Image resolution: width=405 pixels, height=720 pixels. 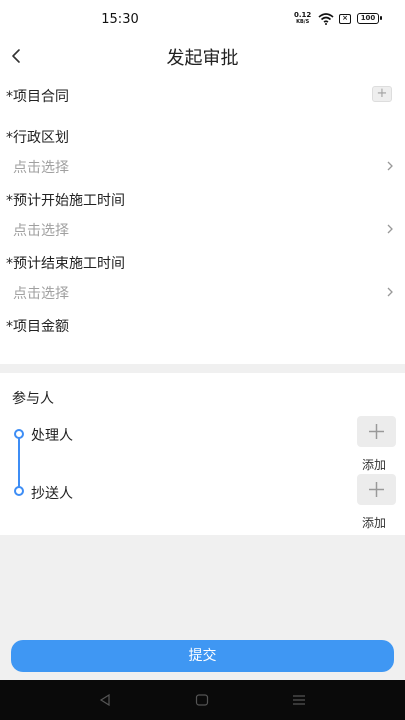 I want to click on system-nav-bar, so click(x=202, y=700).